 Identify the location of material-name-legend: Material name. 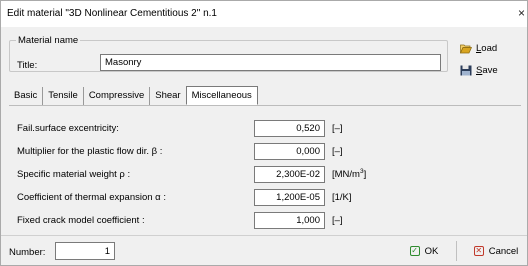
(48, 40).